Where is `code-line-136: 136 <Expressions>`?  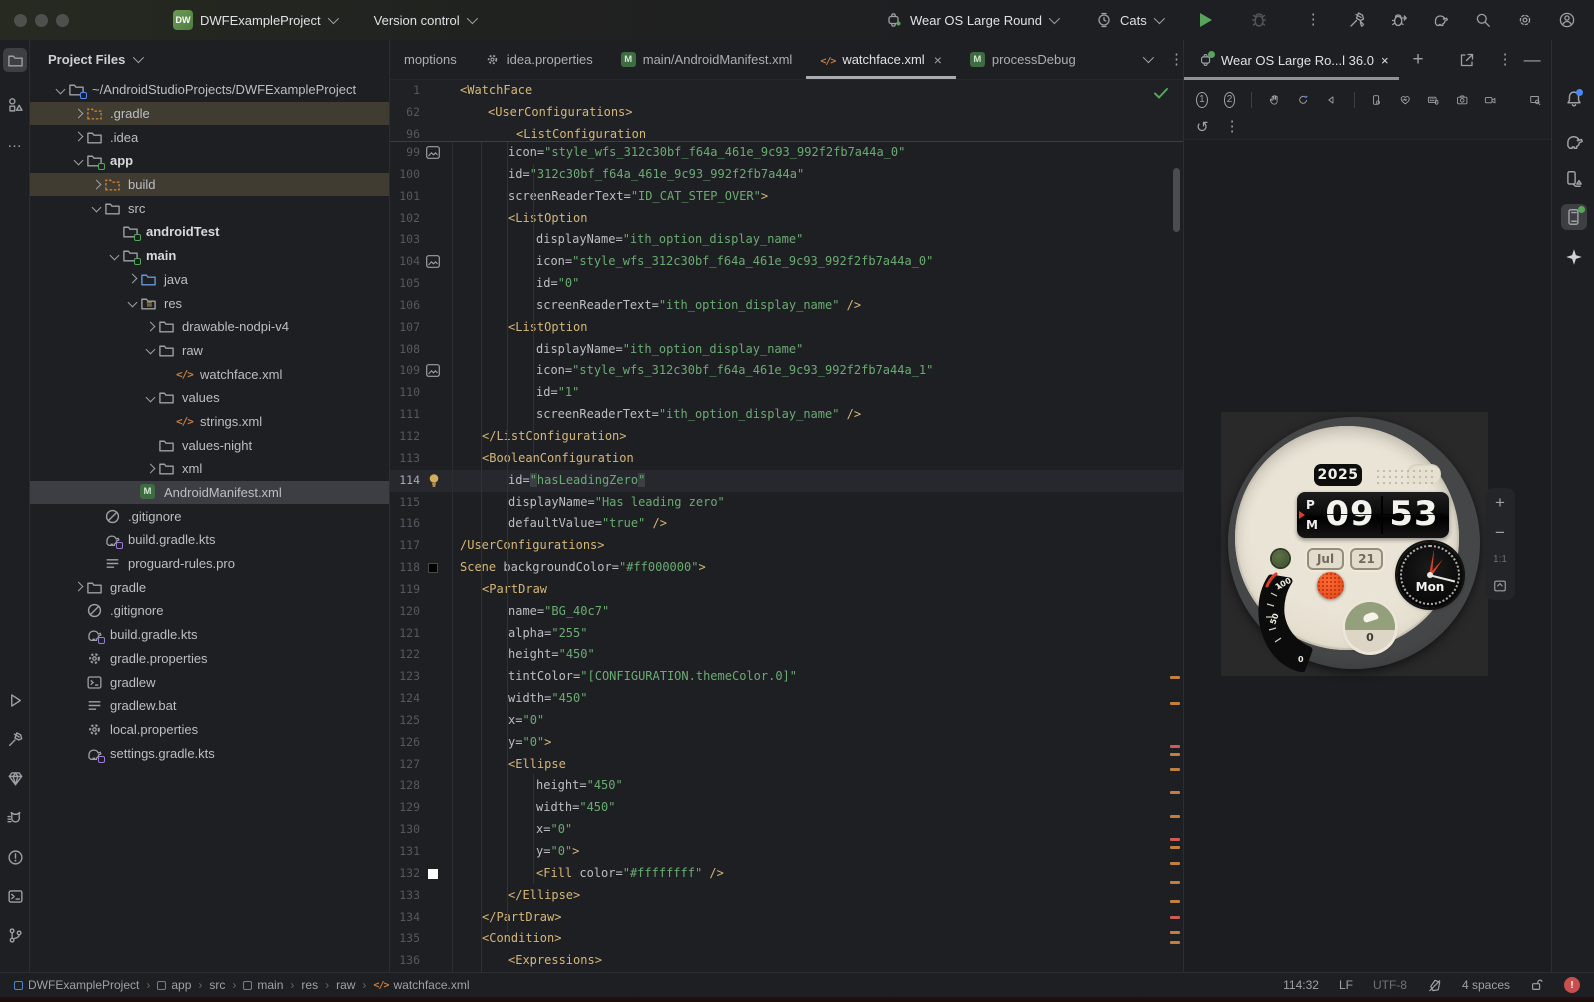
code-line-136: 136 <Expressions> is located at coordinates (786, 961).